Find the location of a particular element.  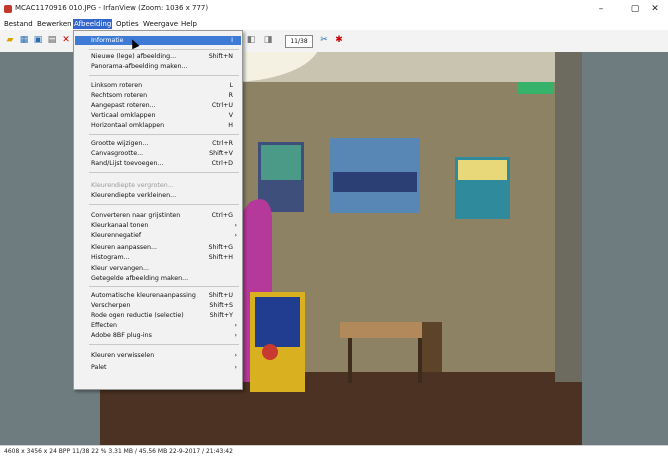

slideshow-icon: ▦ is located at coordinates (24, 40).